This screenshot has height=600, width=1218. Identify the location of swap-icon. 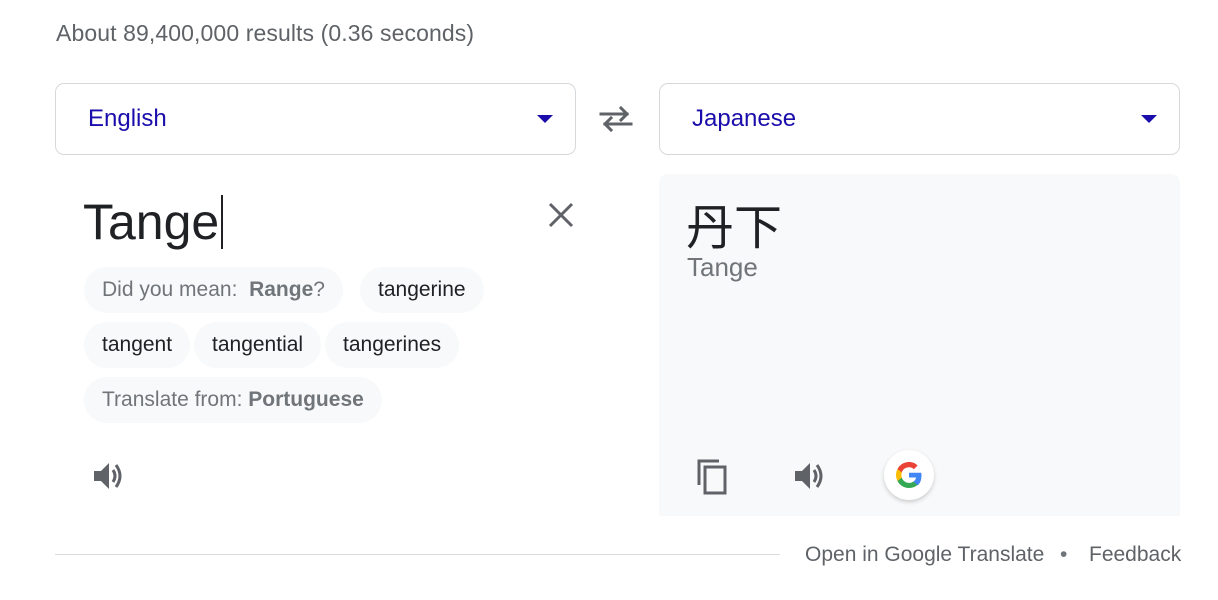
(616, 119).